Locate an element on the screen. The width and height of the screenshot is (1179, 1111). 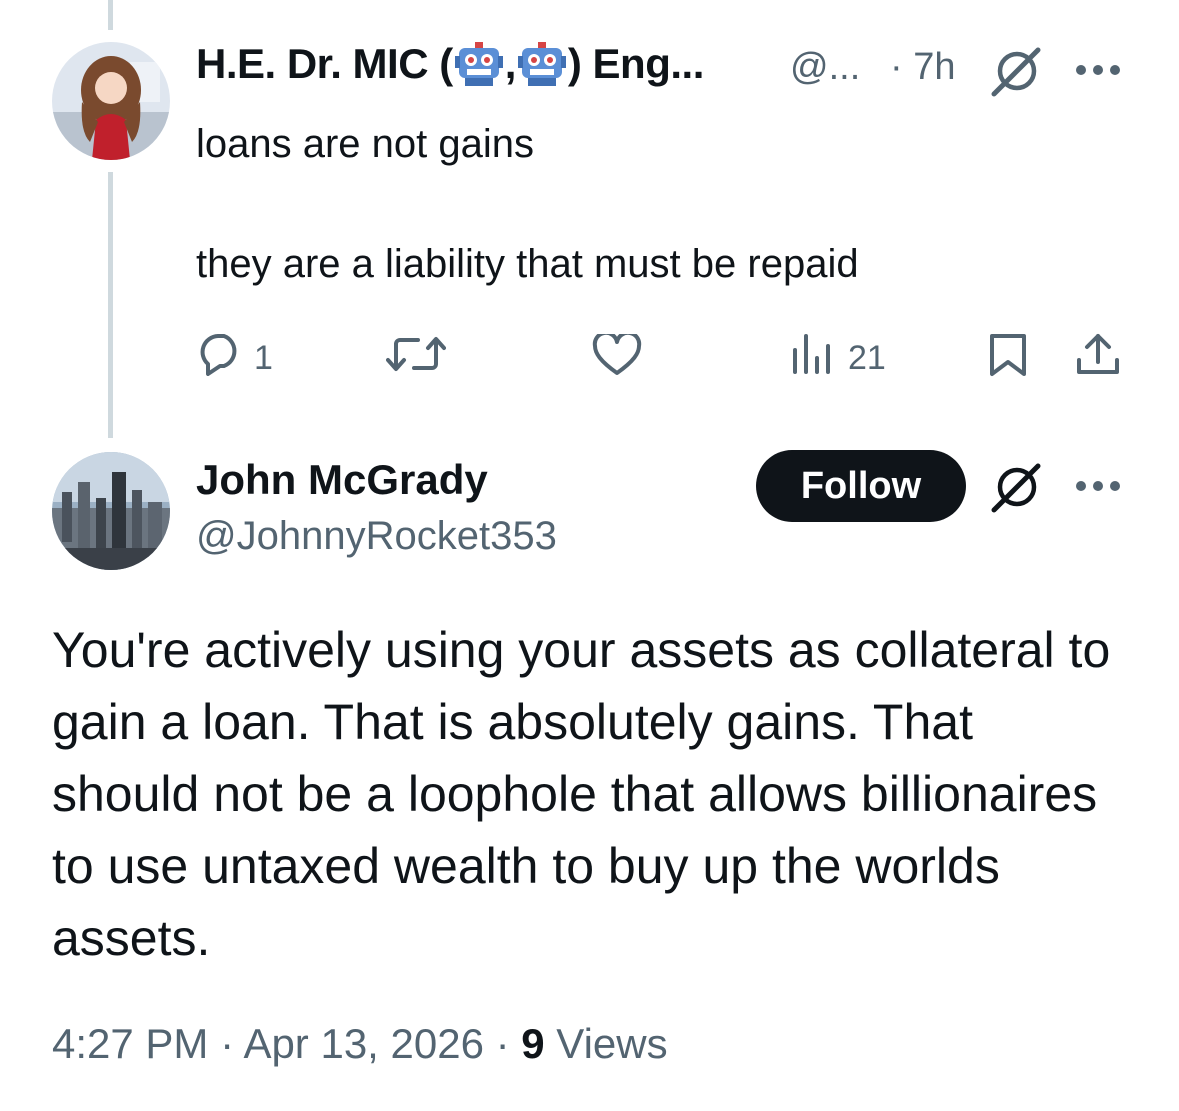
tweet-date: Apr 13, 2026 is located at coordinates (363, 1043).